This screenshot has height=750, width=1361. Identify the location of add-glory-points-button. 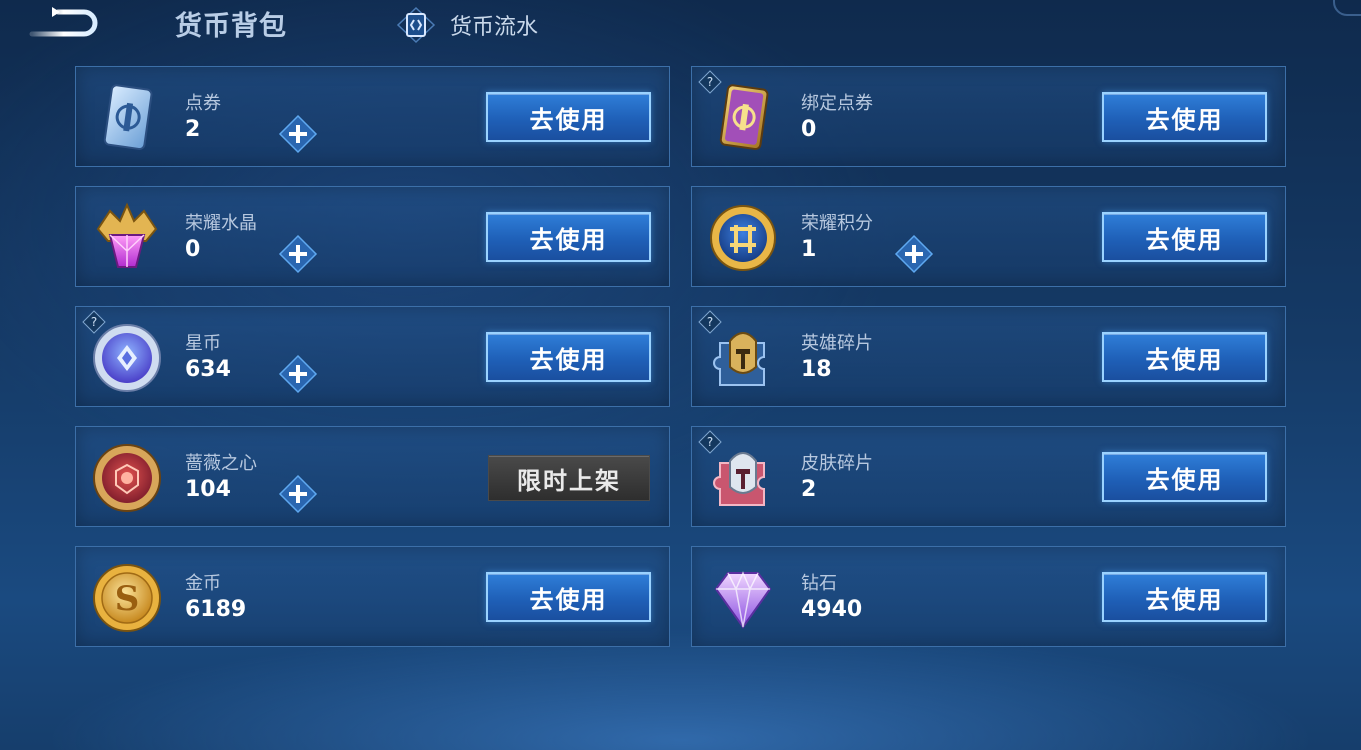
(914, 254).